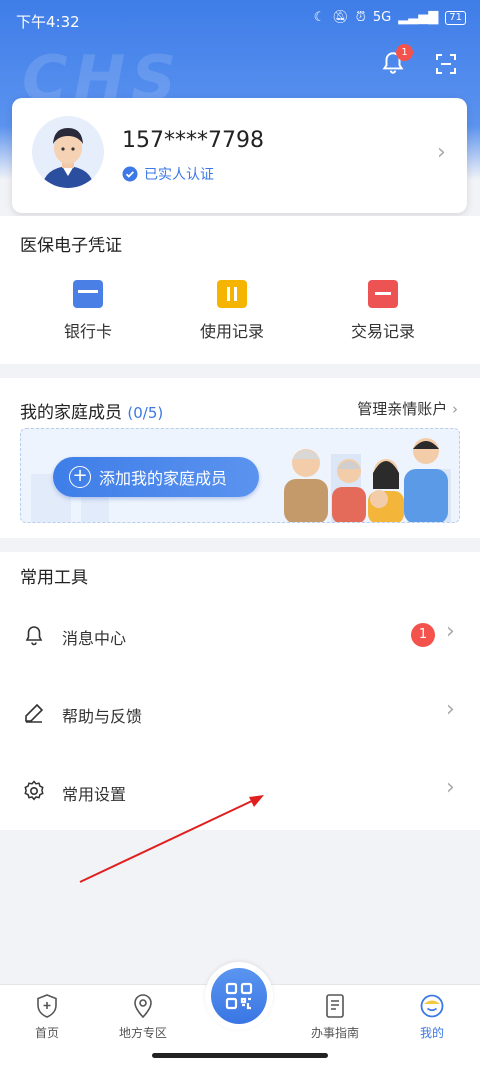 This screenshot has width=480, height=1066. Describe the element at coordinates (143, 1006) in the screenshot. I see `location-pin-icon` at that location.